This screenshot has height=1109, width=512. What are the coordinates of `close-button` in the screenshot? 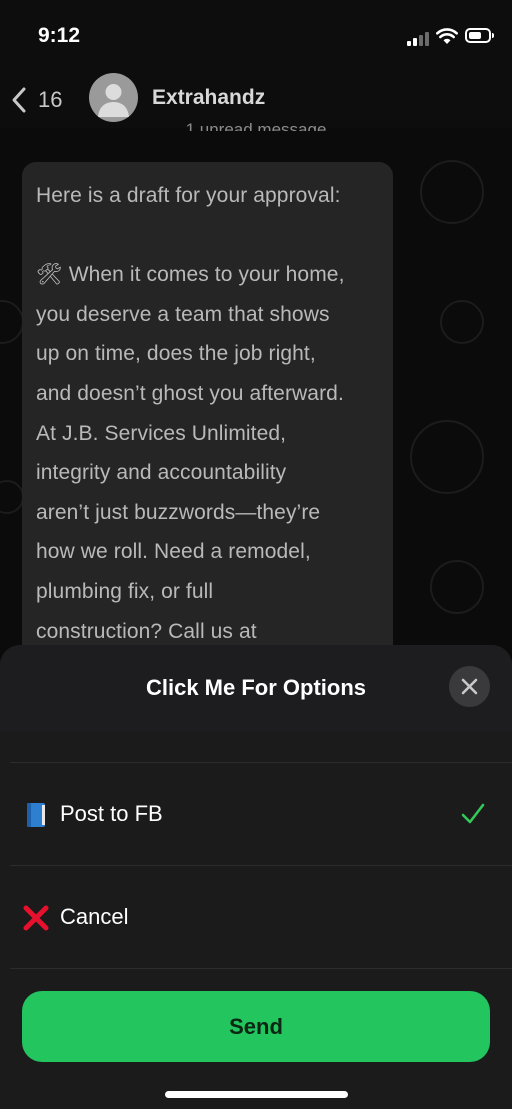 It's located at (469, 686).